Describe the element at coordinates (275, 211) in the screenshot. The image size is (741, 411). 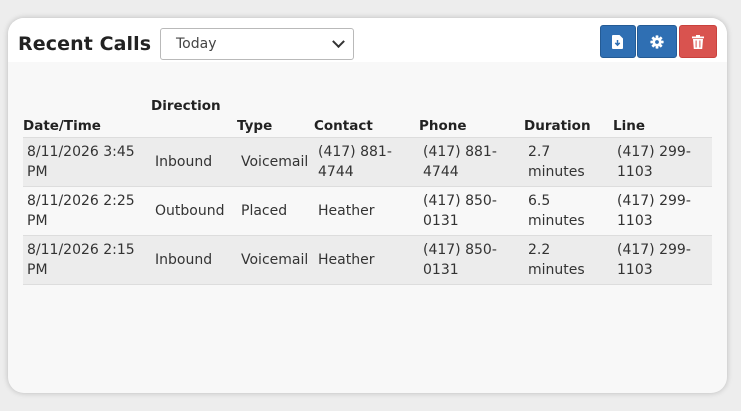
I see `cell-type: Placed` at that location.